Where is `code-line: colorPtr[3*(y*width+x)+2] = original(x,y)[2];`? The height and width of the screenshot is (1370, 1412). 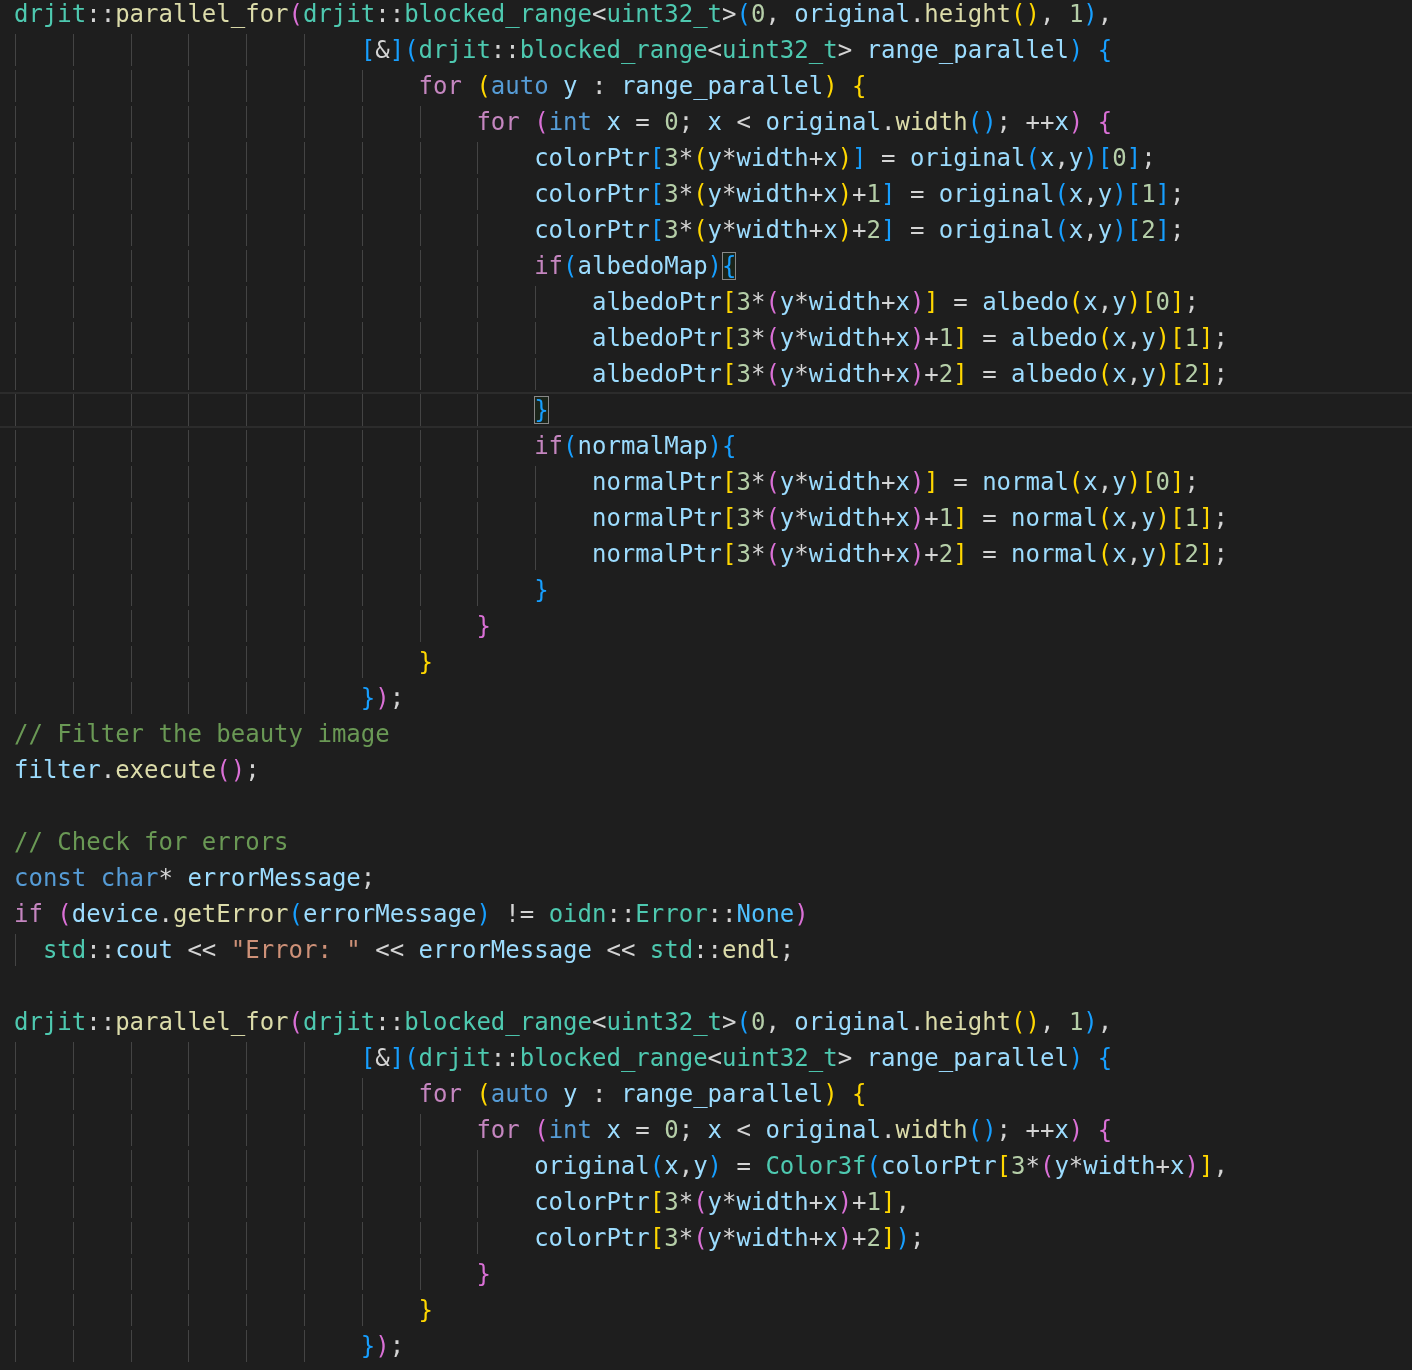
code-line: colorPtr[3*(y*width+x)+2] = original(x,y)[2]; is located at coordinates (859, 230).